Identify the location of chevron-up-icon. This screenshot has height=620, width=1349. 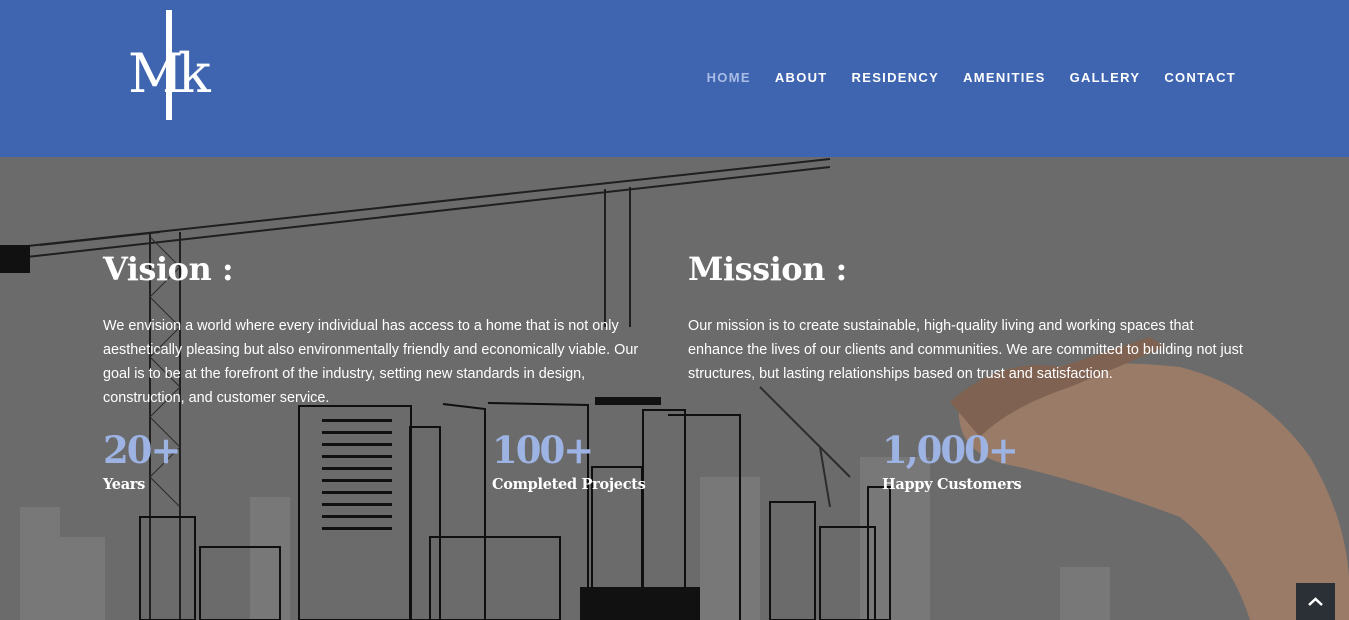
(1315, 601).